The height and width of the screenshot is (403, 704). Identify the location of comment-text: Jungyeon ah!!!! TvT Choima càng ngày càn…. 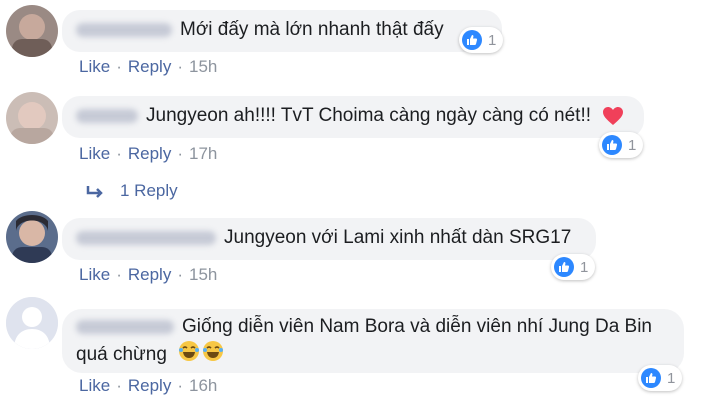
(369, 115).